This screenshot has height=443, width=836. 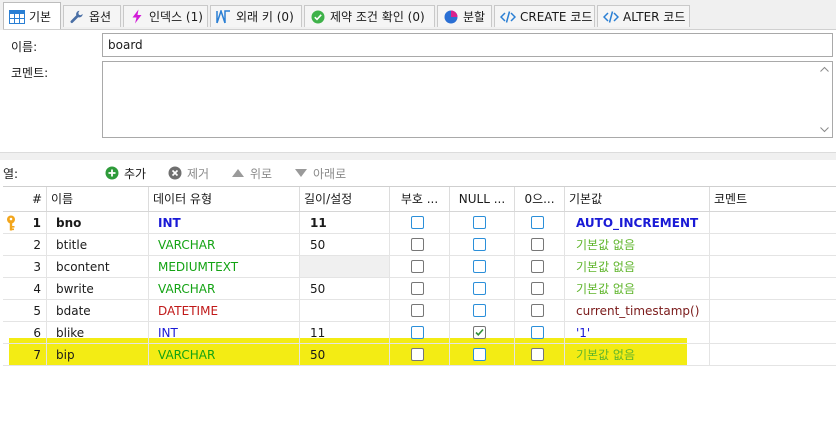 What do you see at coordinates (637, 333) in the screenshot?
I see `default-value-cell: '1'` at bounding box center [637, 333].